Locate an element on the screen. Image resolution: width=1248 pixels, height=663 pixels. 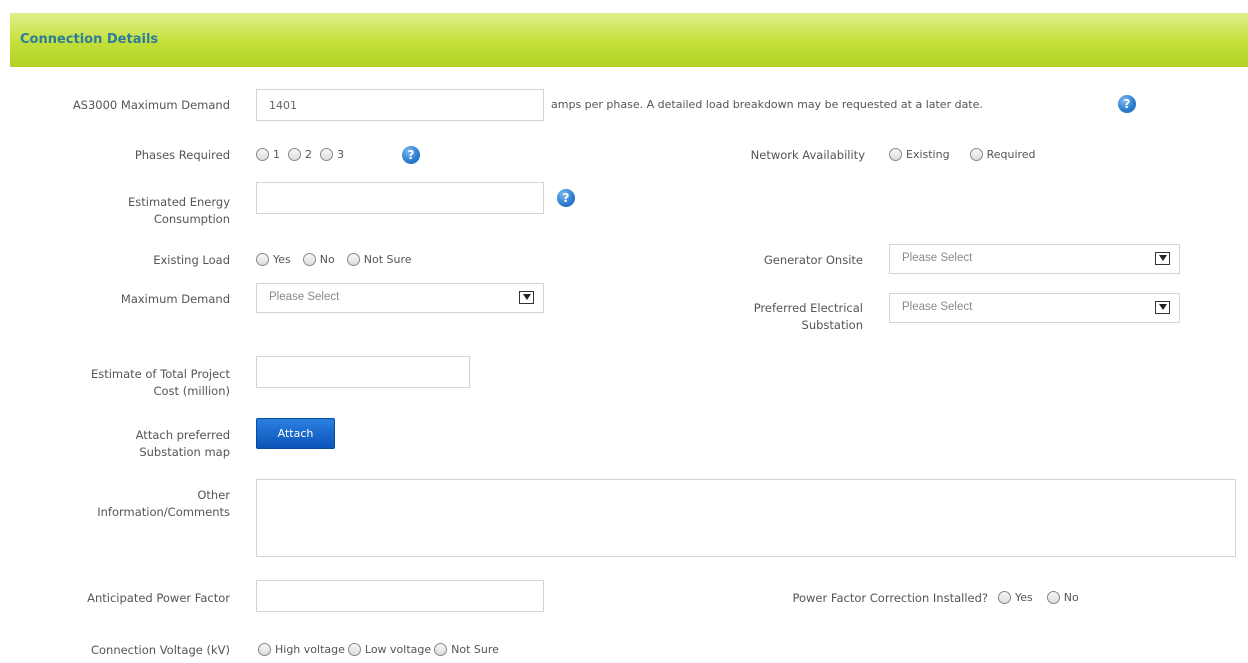
section-title: Connection Details is located at coordinates (89, 39).